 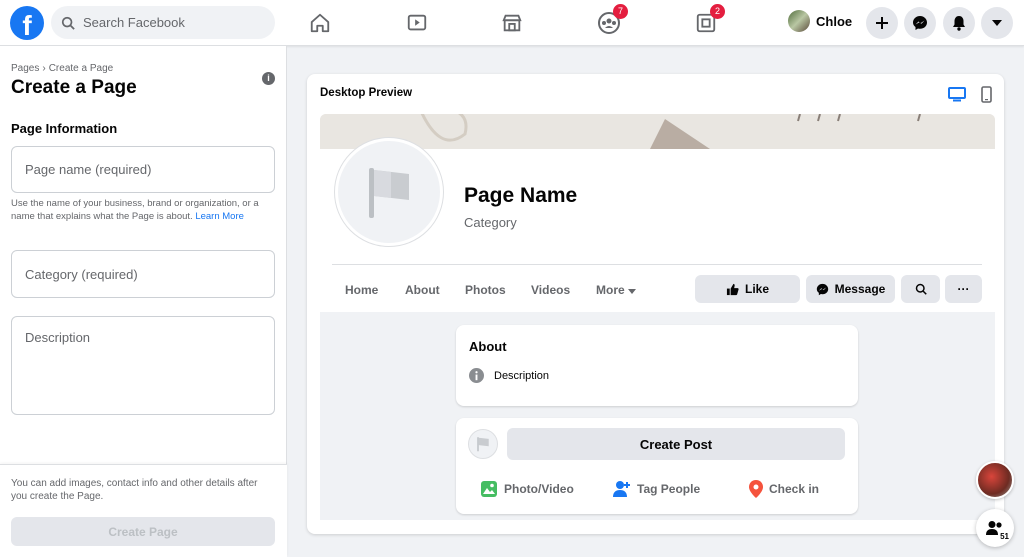 What do you see at coordinates (799, 21) in the screenshot?
I see `avatar` at bounding box center [799, 21].